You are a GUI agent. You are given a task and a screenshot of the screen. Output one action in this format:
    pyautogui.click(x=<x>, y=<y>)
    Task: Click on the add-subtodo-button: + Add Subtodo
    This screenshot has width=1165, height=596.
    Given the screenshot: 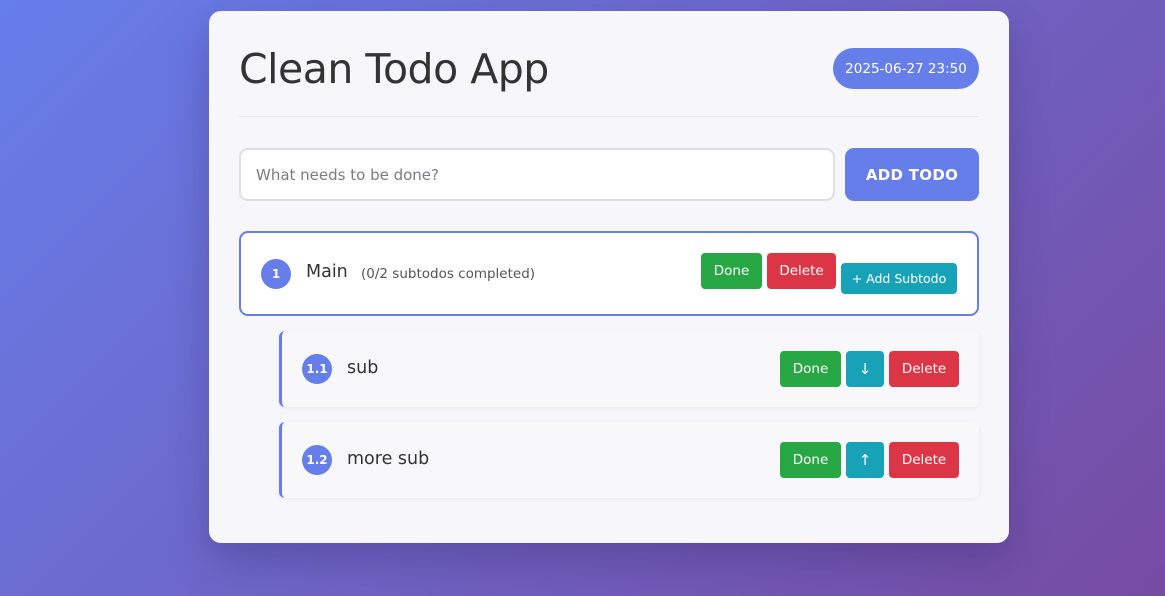 What is the action you would take?
    pyautogui.click(x=899, y=278)
    